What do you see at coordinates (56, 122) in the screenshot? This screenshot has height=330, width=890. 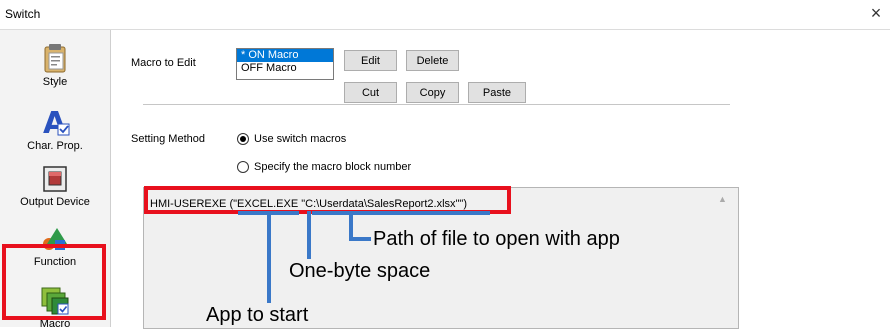 I see `font-a-icon: A` at bounding box center [56, 122].